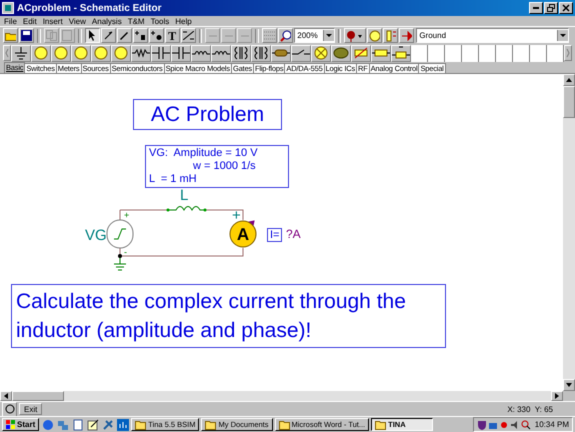 Image resolution: width=575 pixels, height=432 pixels. Describe the element at coordinates (503, 425) in the screenshot. I see `dot-icon` at that location.